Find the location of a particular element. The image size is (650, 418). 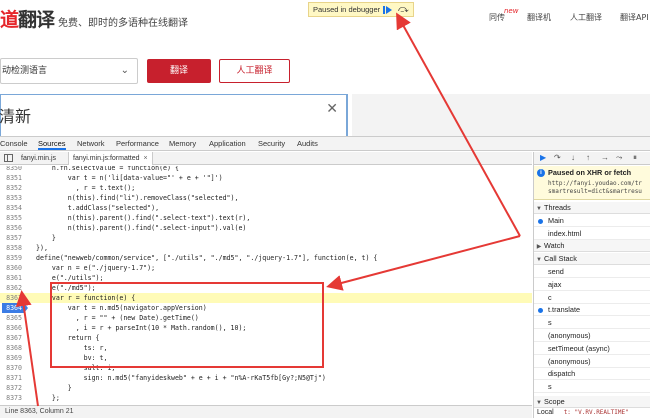

line-number: 8373 is located at coordinates (11, 398).